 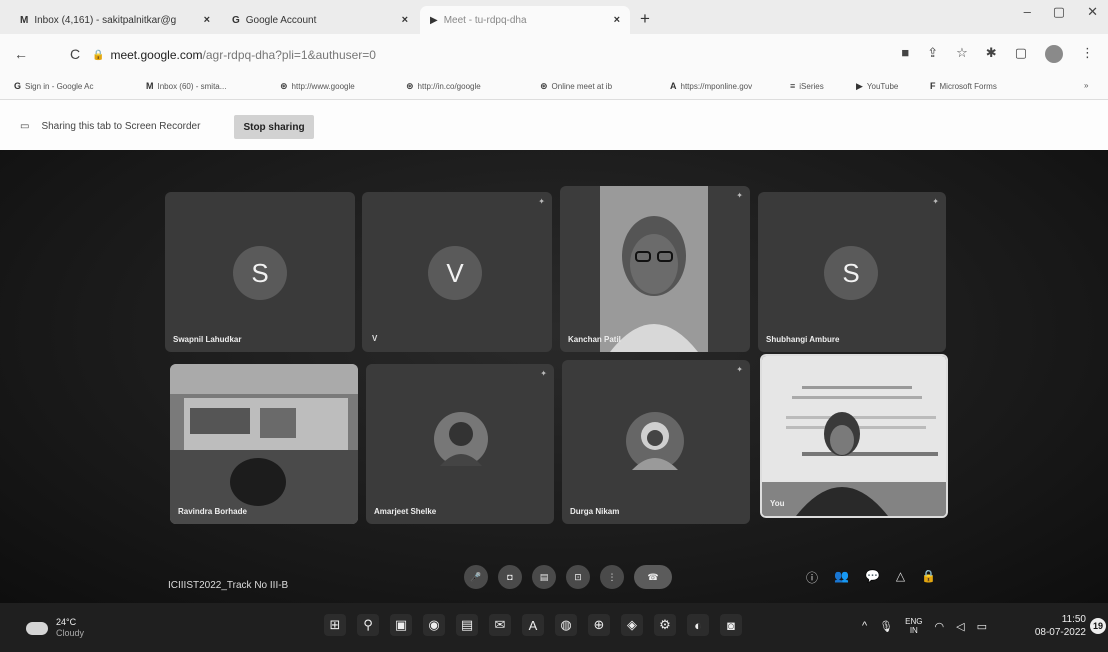 What do you see at coordinates (968, 86) in the screenshot?
I see `bookmark-label: Microsoft Forms` at bounding box center [968, 86].